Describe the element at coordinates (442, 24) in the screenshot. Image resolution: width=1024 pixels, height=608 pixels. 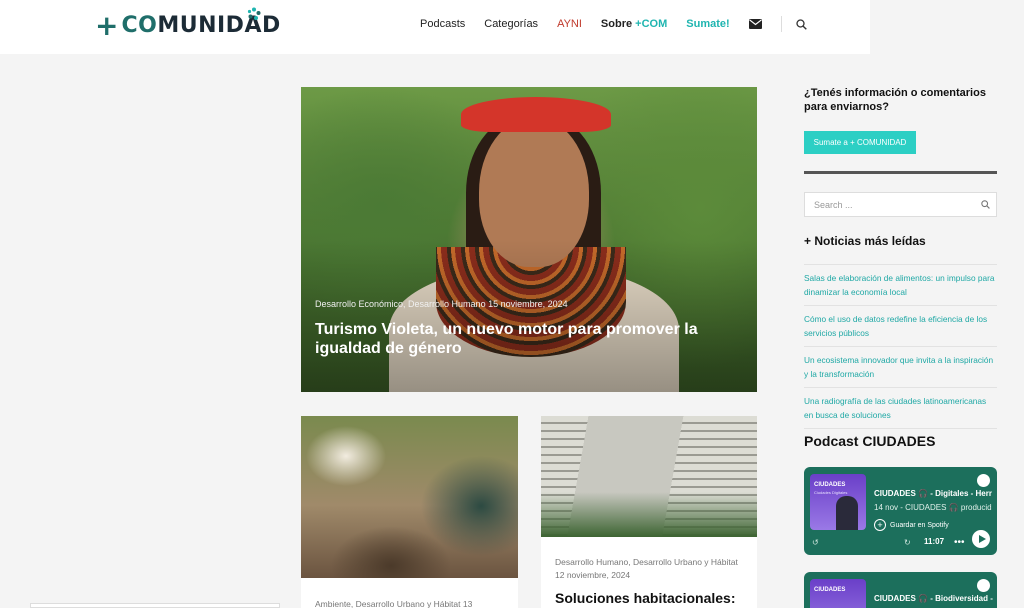
I see `nav-item-podcasts: Podcasts` at that location.